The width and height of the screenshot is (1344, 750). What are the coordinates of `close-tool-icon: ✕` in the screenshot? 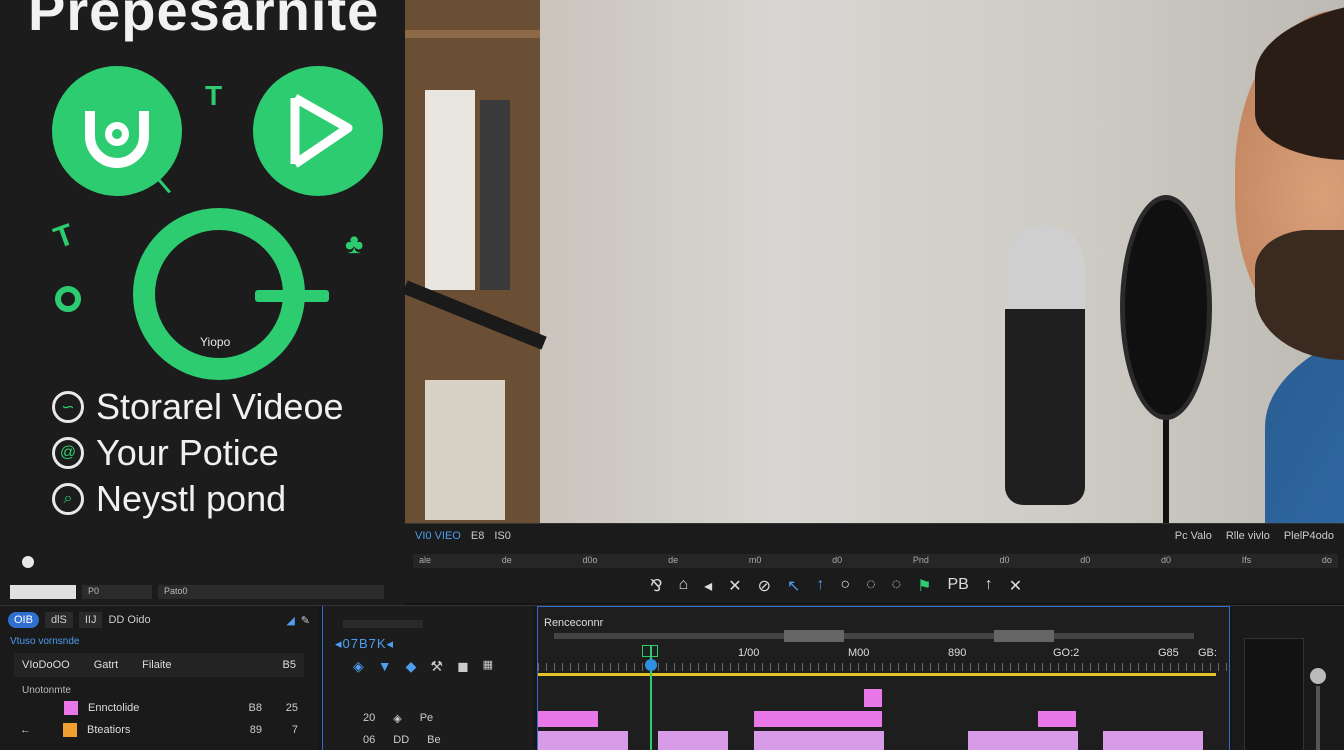 It's located at (1015, 586).